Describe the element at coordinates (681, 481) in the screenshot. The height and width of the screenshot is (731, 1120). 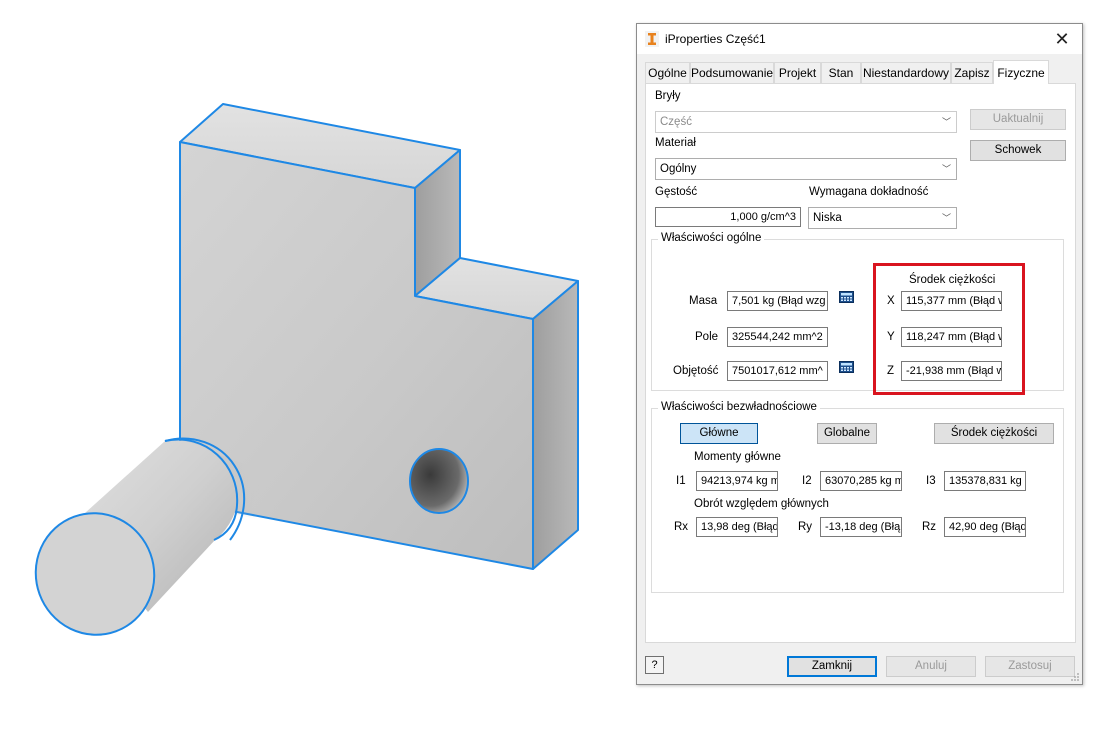
I see `i1-label: I1` at that location.